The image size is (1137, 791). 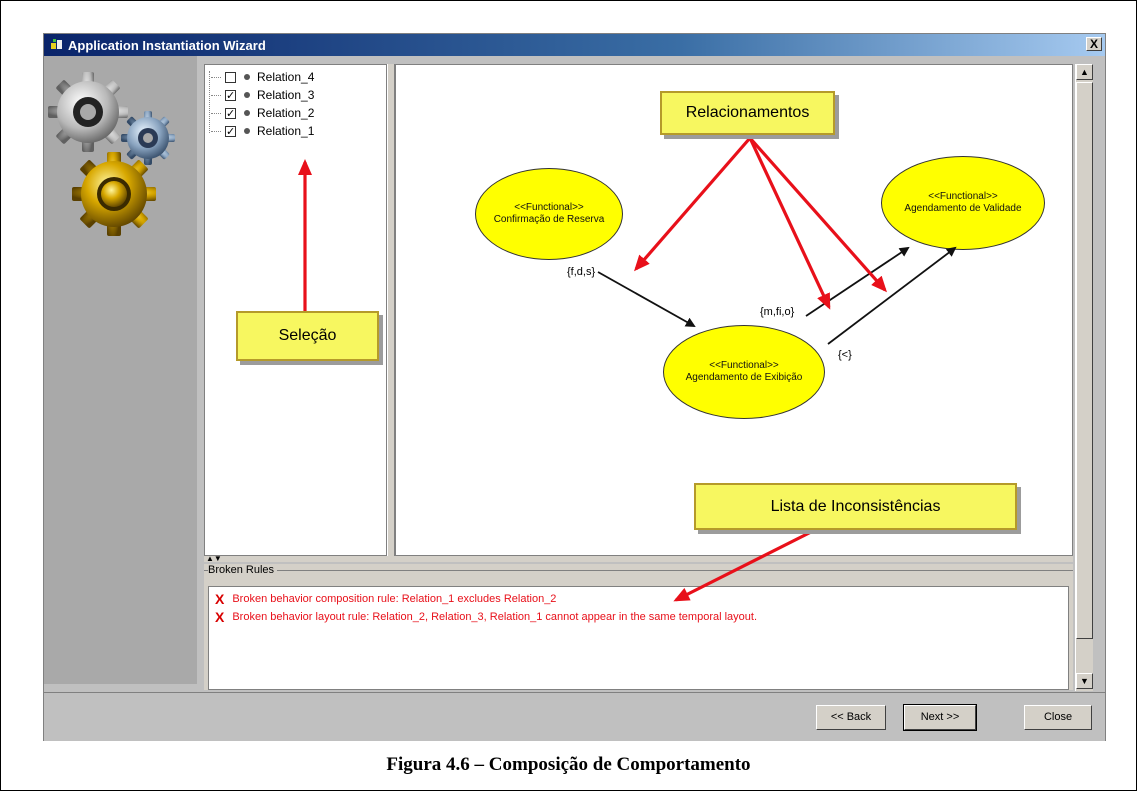 What do you see at coordinates (855, 506) in the screenshot?
I see `callout-lista-de-inconsistencias: Lista de Inconsistências` at bounding box center [855, 506].